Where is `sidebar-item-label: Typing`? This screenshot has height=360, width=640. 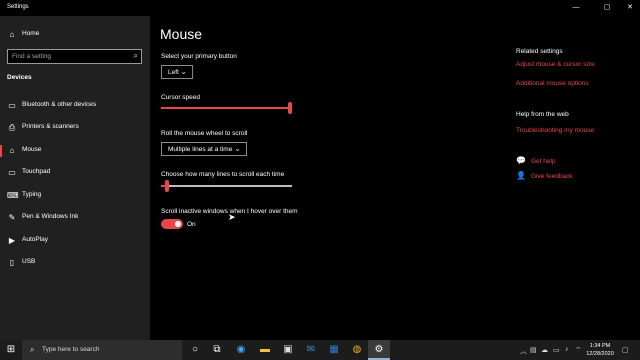
sidebar-item-label: Typing is located at coordinates (32, 194).